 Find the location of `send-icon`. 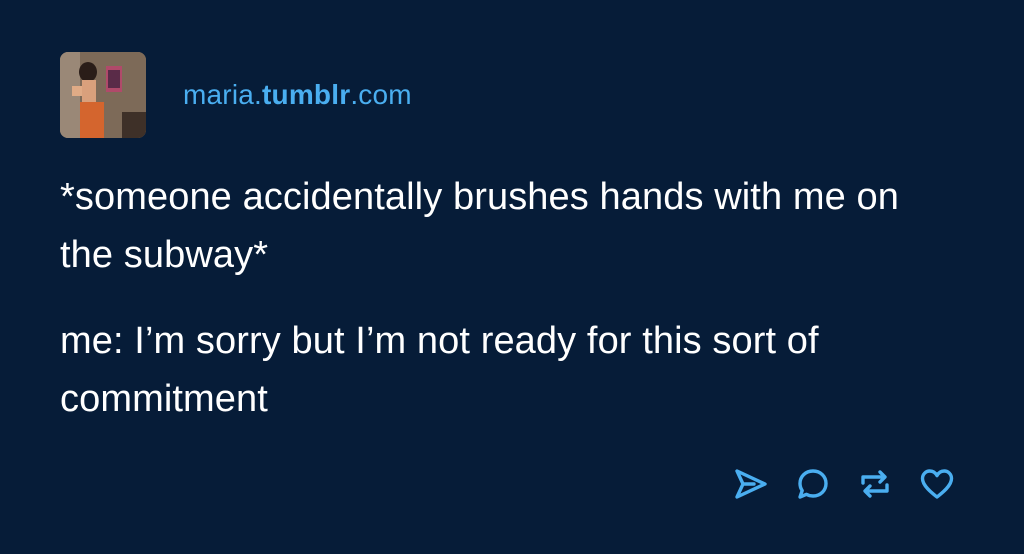

send-icon is located at coordinates (751, 484).